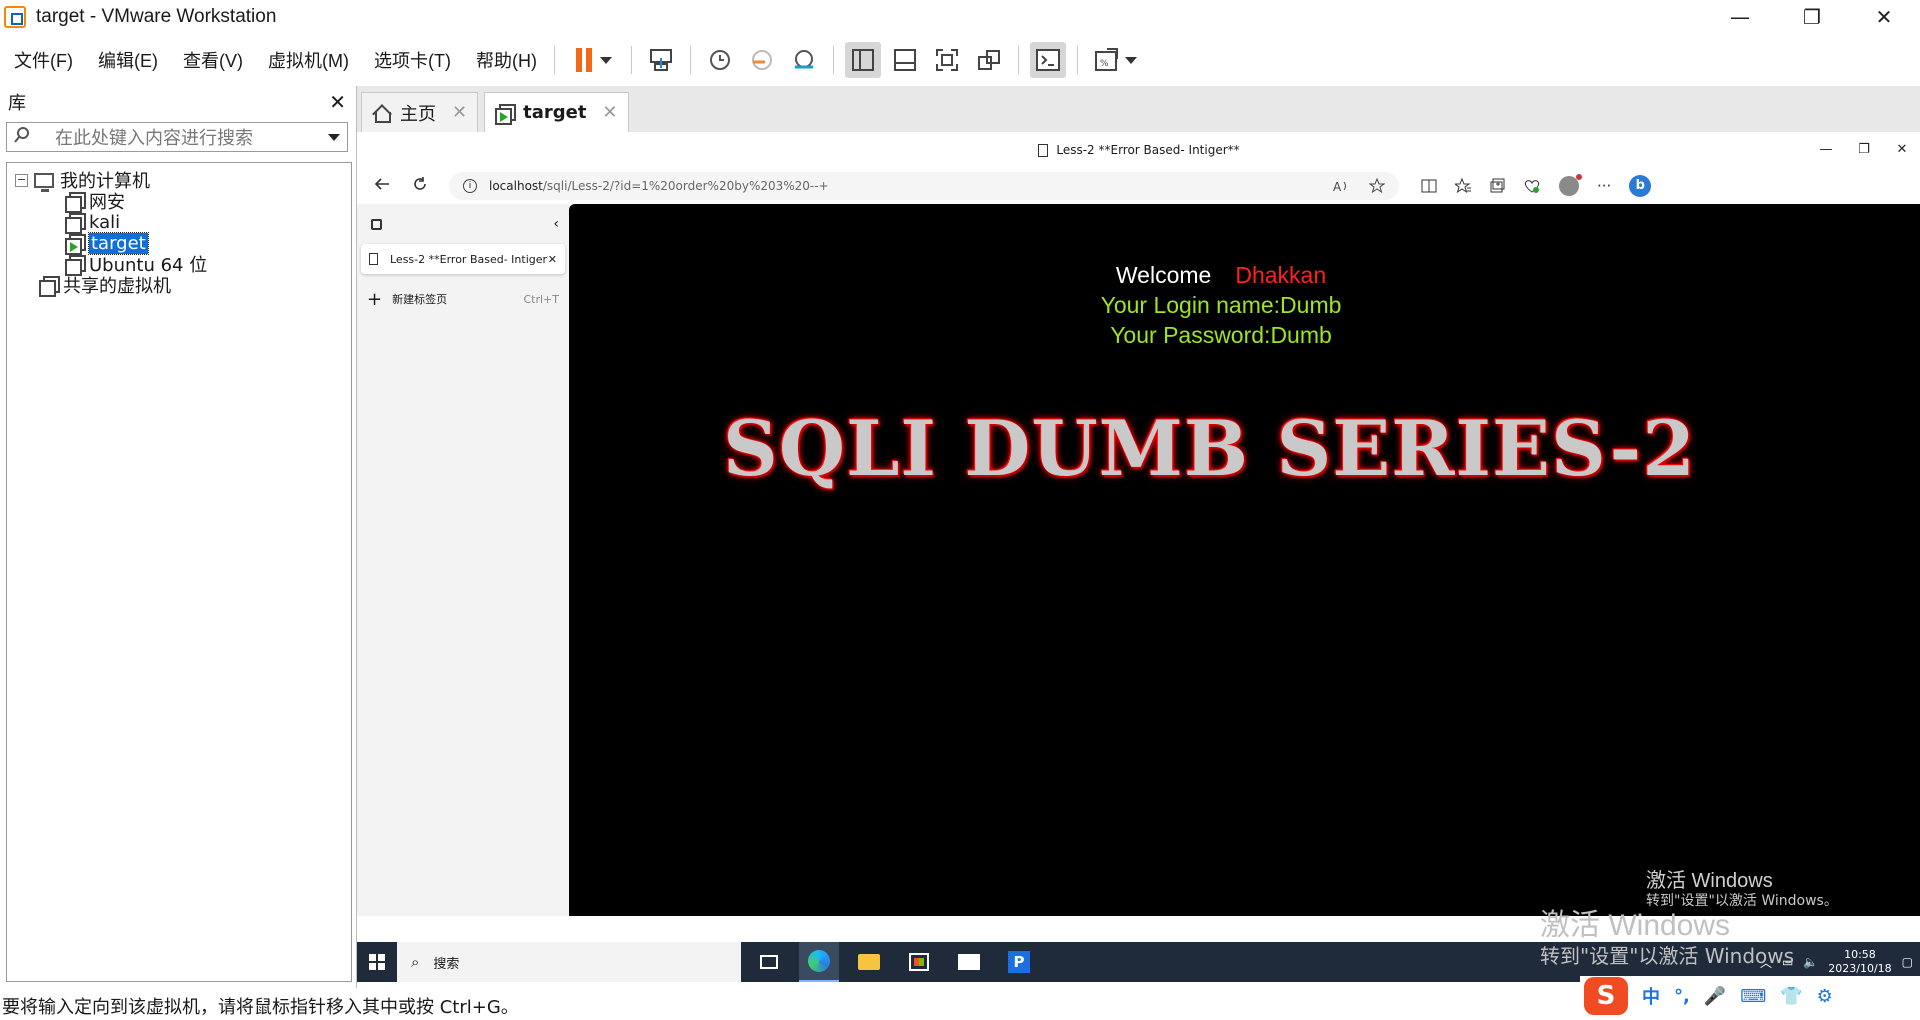  What do you see at coordinates (1106, 59) in the screenshot?
I see `stretch-icon: %` at bounding box center [1106, 59].